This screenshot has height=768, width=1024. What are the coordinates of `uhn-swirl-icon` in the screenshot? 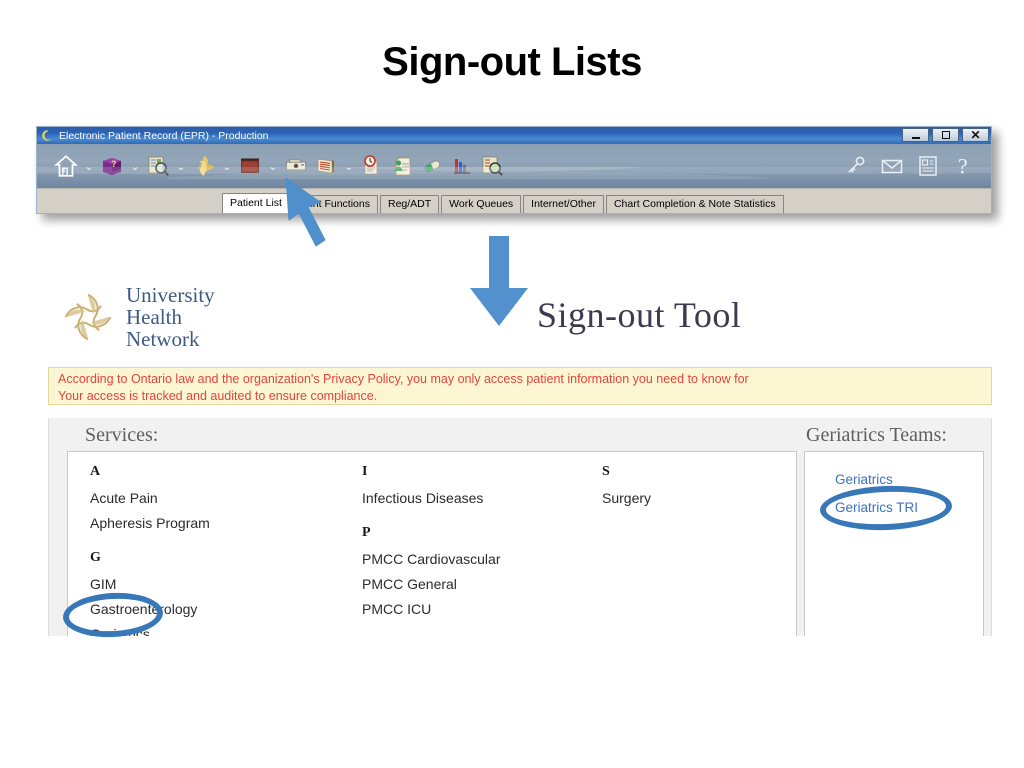 It's located at (204, 166).